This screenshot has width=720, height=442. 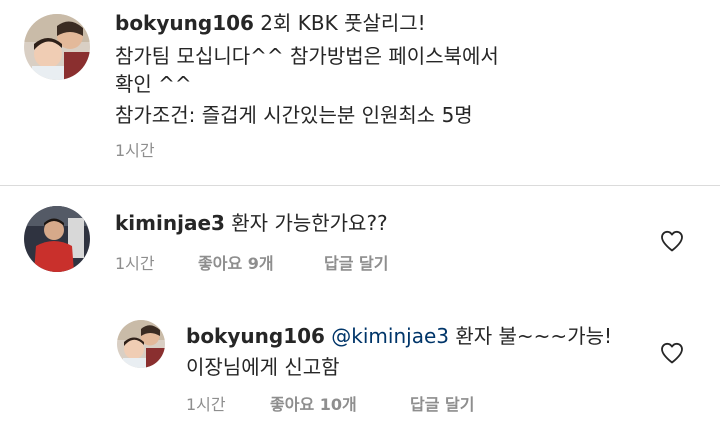 I want to click on caption-line-1: bokyung106 2회 KBK 풋살리그!, so click(x=270, y=23).